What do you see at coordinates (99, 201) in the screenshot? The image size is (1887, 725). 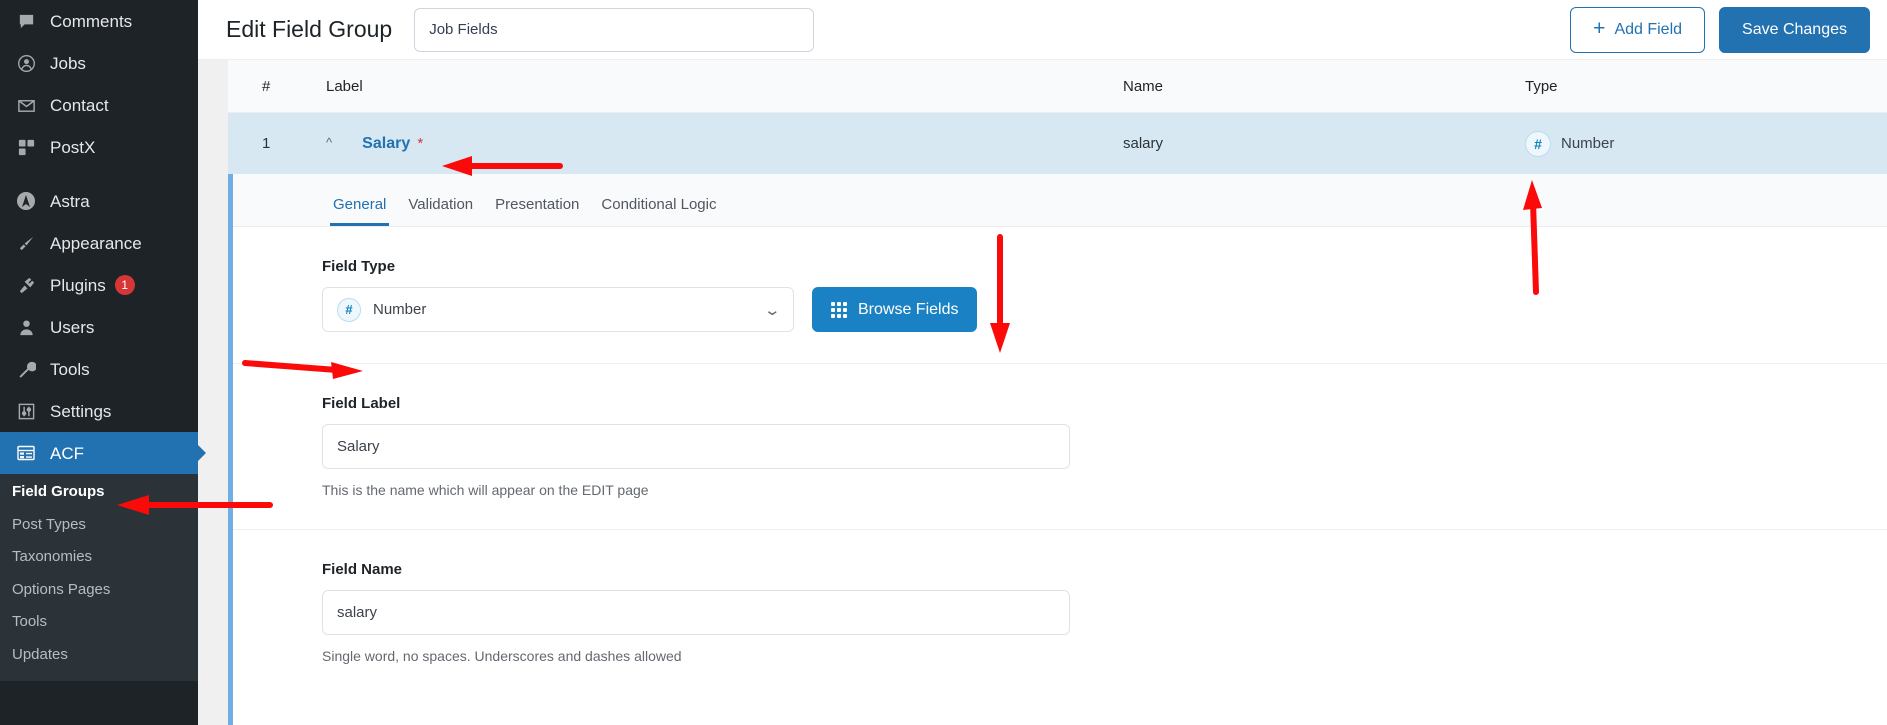 I see `sidebar-item-astra: Astra` at bounding box center [99, 201].